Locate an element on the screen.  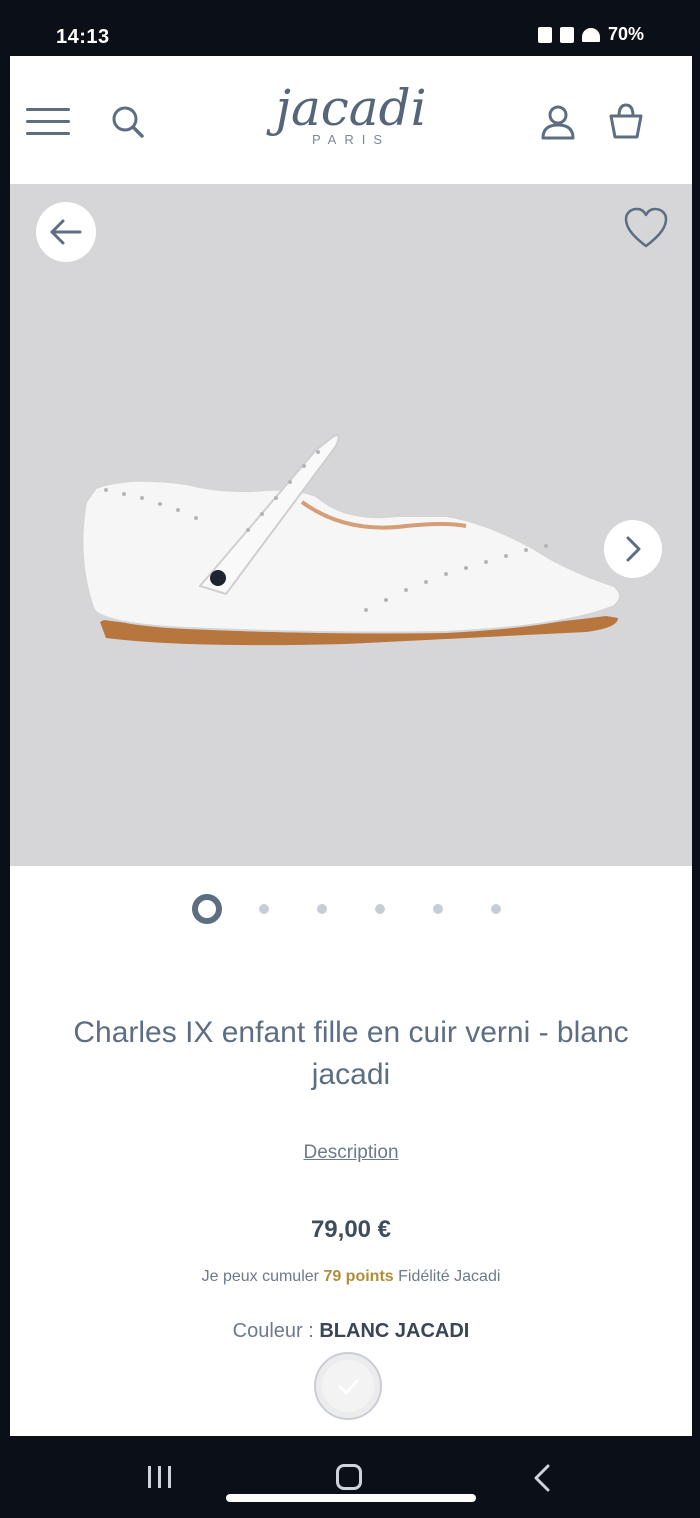
carousel-pagination is located at coordinates (351, 909).